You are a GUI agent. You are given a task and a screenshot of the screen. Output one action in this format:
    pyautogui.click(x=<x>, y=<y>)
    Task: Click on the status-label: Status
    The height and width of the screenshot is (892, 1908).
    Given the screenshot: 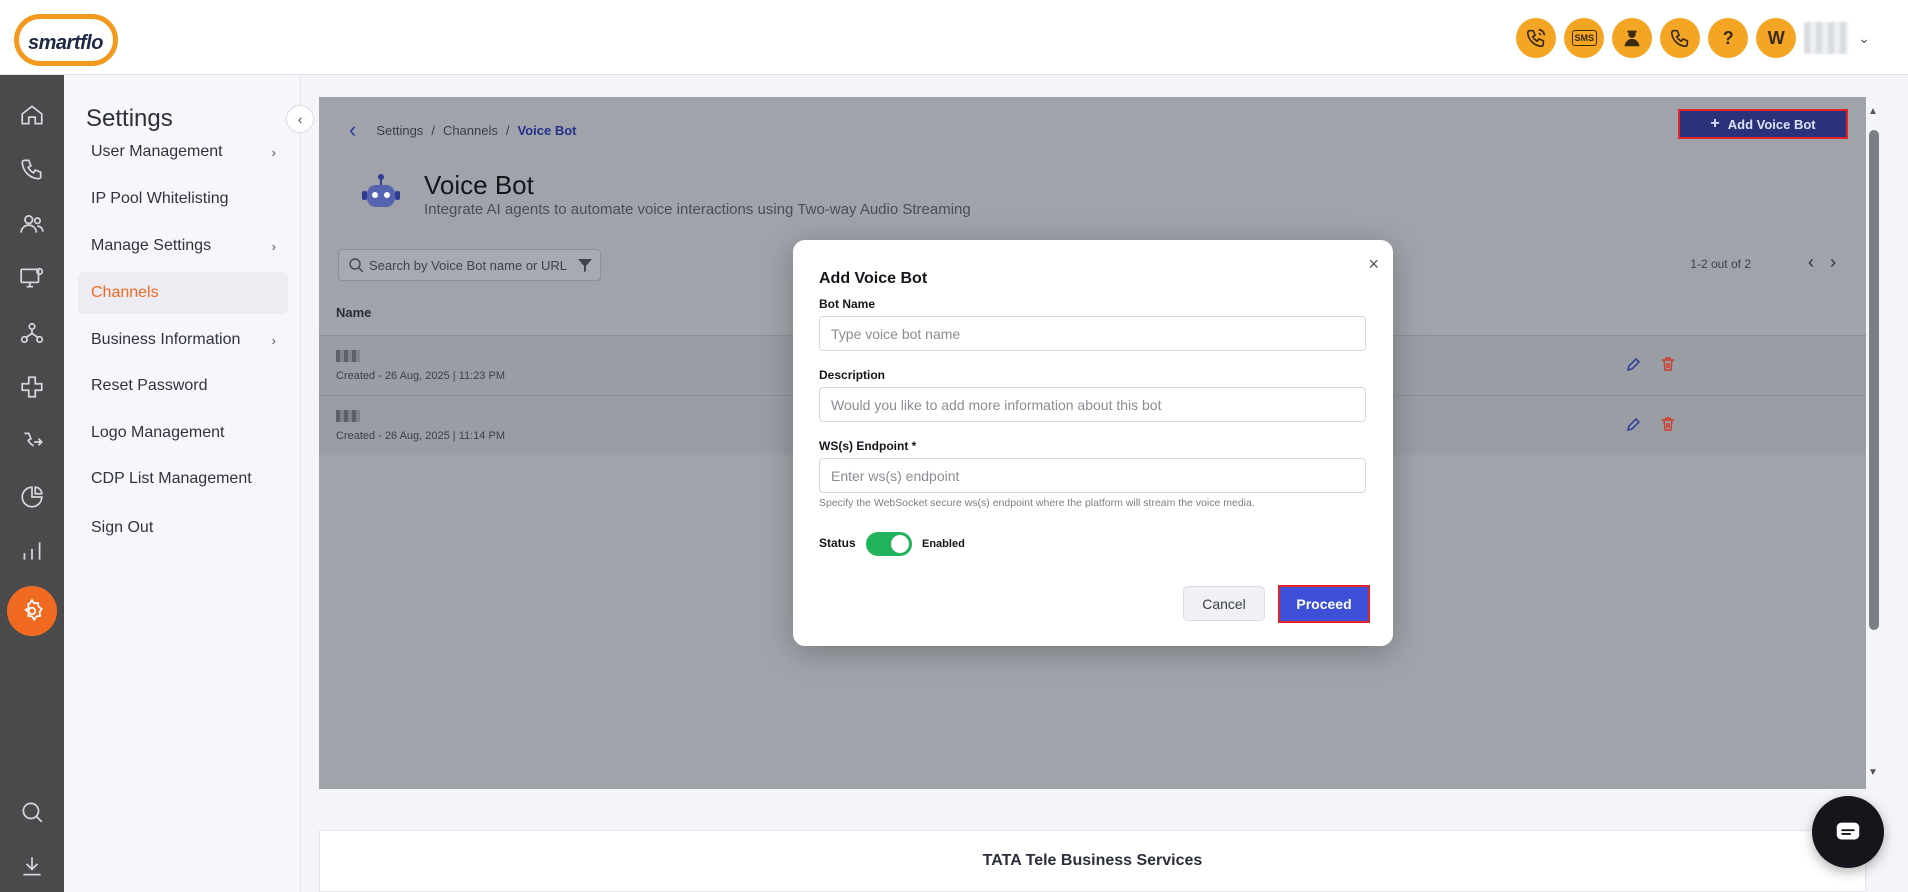 What is the action you would take?
    pyautogui.click(x=837, y=543)
    